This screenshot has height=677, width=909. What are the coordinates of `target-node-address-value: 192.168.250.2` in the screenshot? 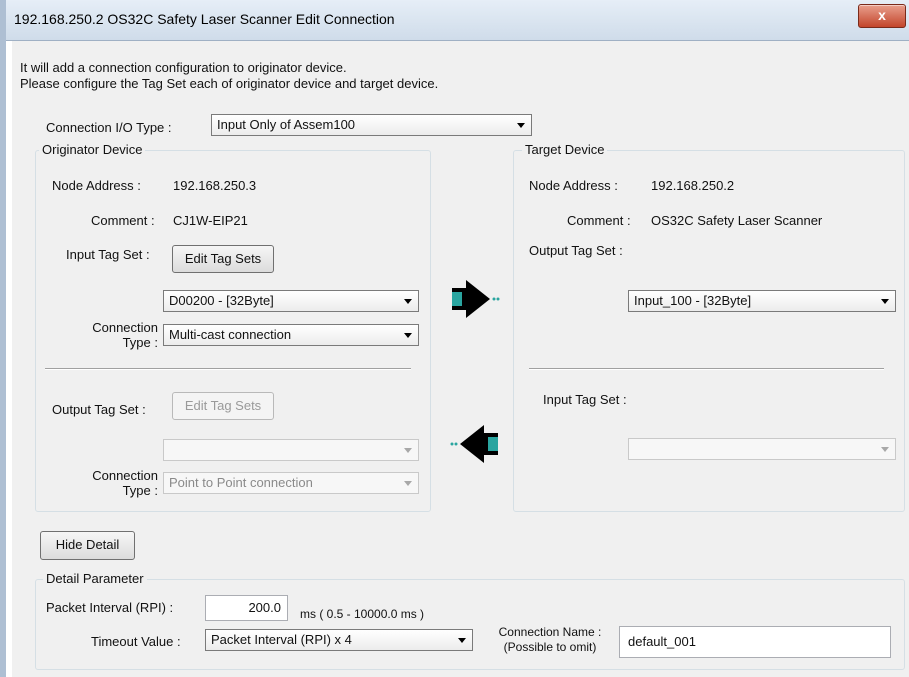 It's located at (693, 185).